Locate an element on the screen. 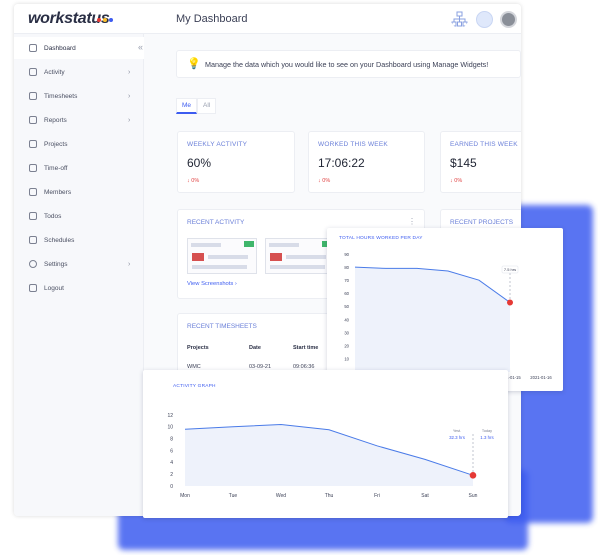  annotation-value: 32.3 hrs is located at coordinates (457, 437).